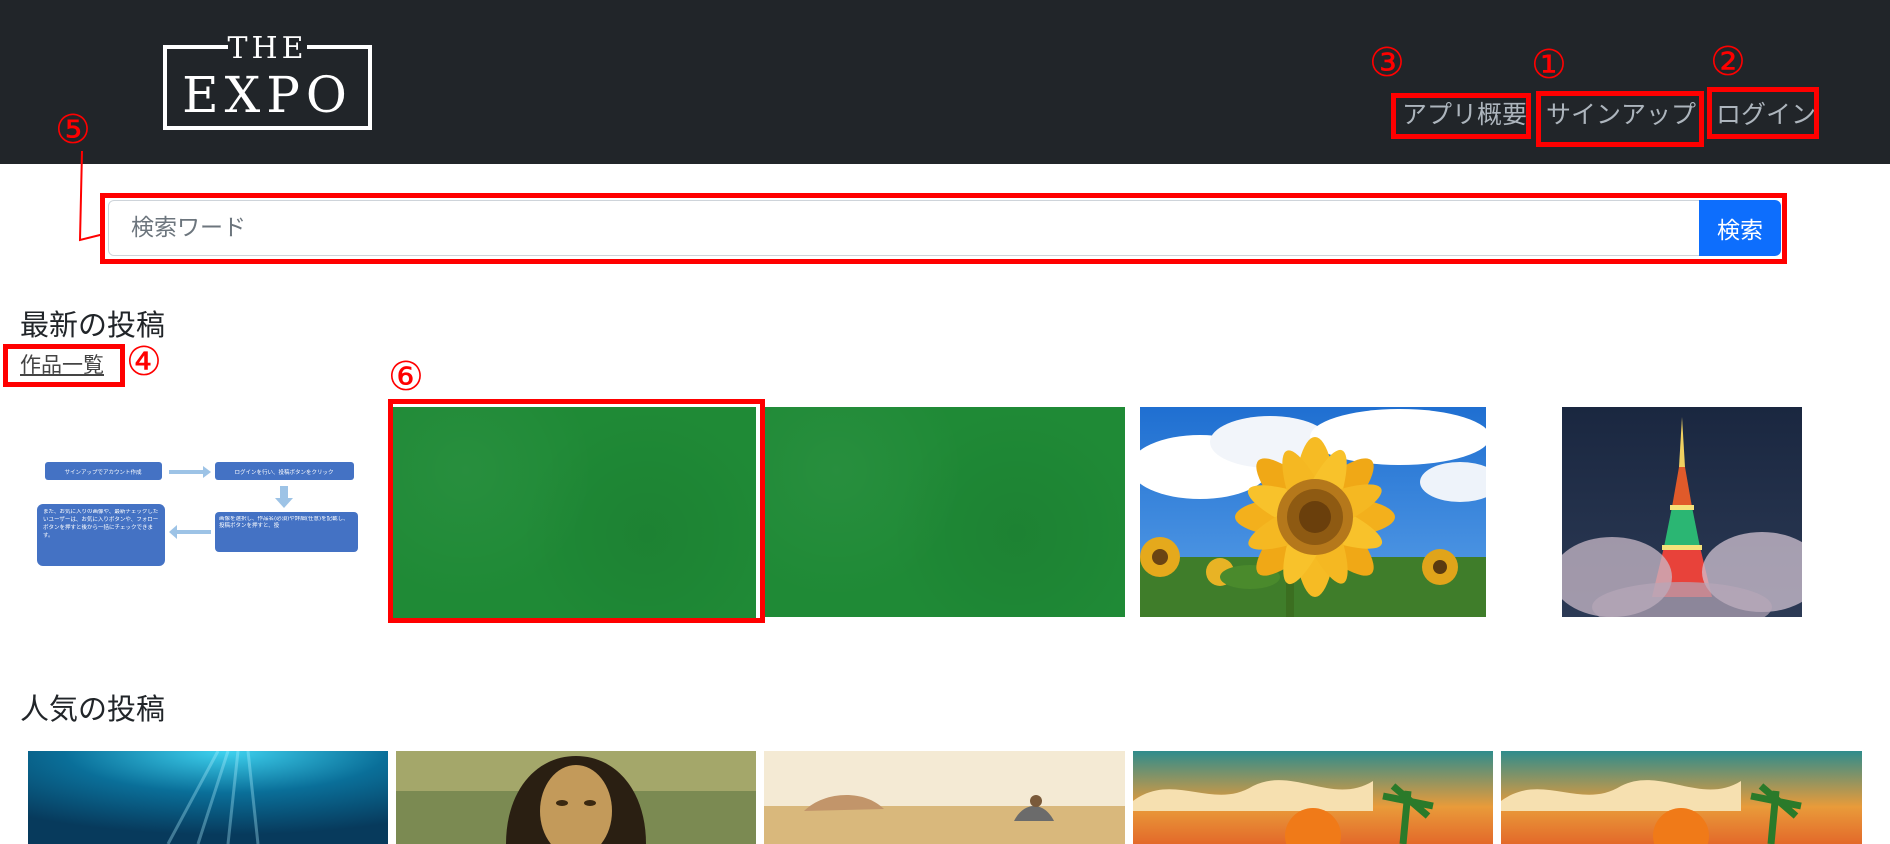 The width and height of the screenshot is (1890, 844). What do you see at coordinates (576, 511) in the screenshot?
I see `annotation-box-thumbnail` at bounding box center [576, 511].